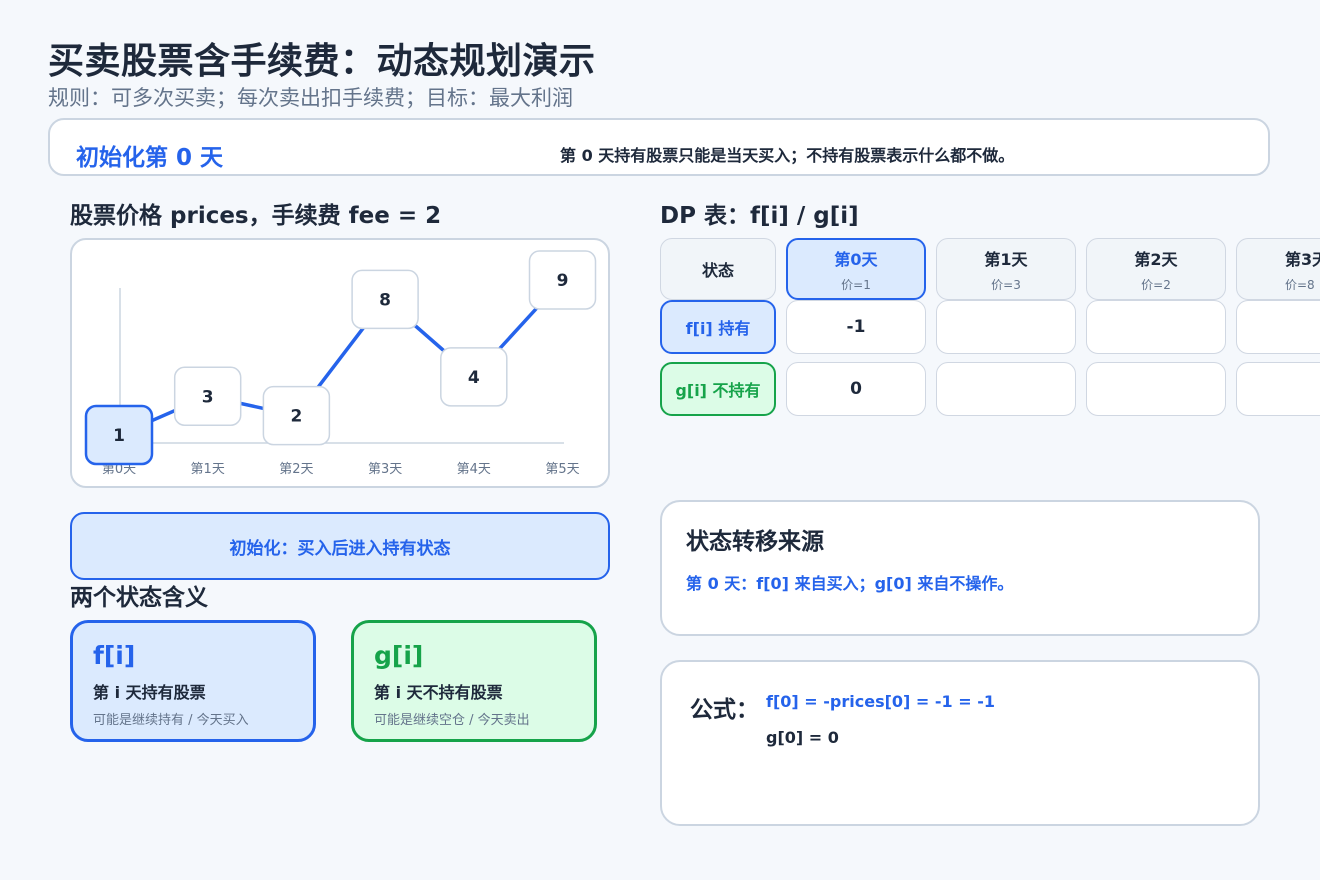  Describe the element at coordinates (208, 397) in the screenshot. I see `price-value-label: 3` at that location.